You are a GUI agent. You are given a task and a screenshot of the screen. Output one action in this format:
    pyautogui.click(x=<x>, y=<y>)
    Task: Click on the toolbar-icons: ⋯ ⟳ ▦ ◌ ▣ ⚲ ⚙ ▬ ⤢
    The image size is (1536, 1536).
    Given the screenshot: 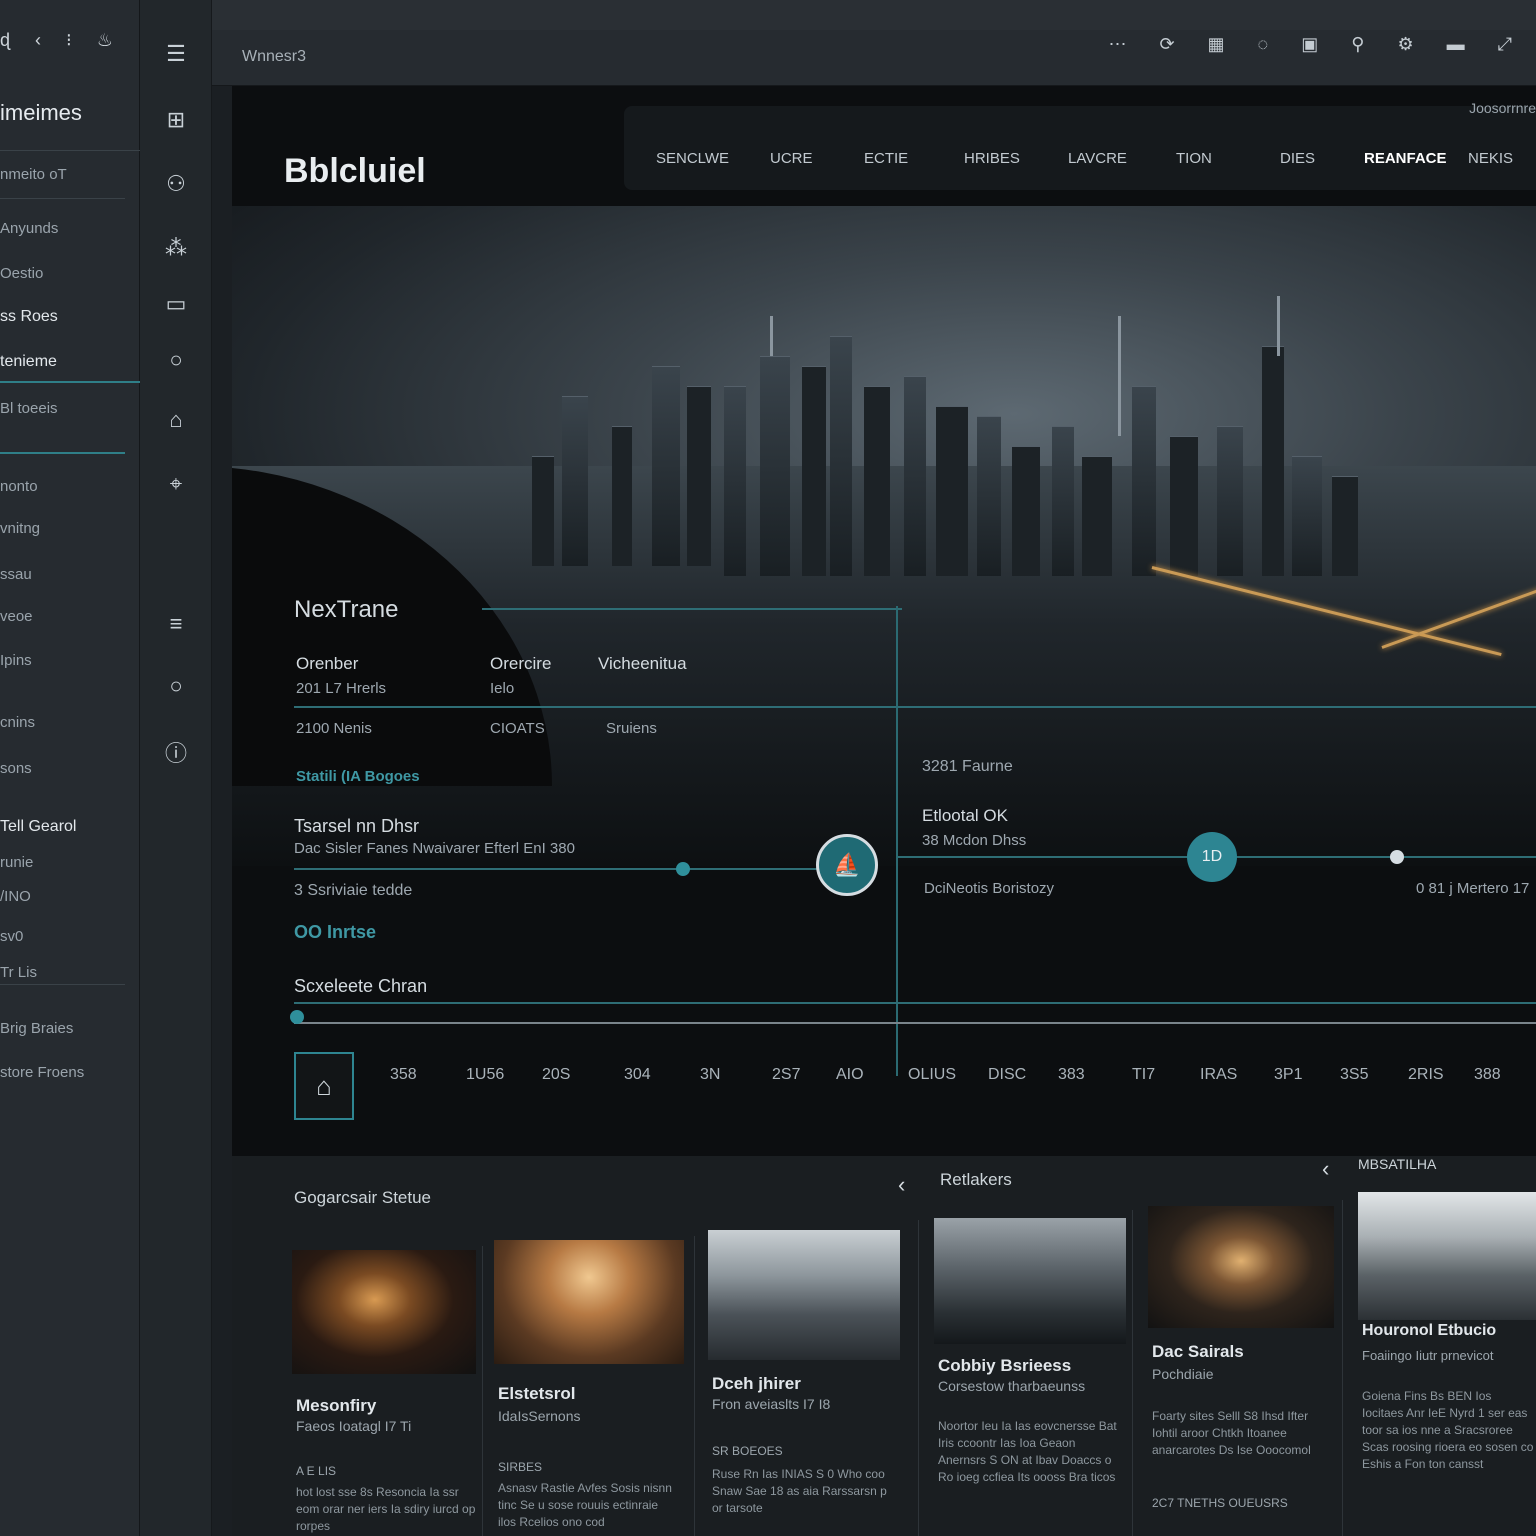 What is the action you would take?
    pyautogui.click(x=1317, y=44)
    